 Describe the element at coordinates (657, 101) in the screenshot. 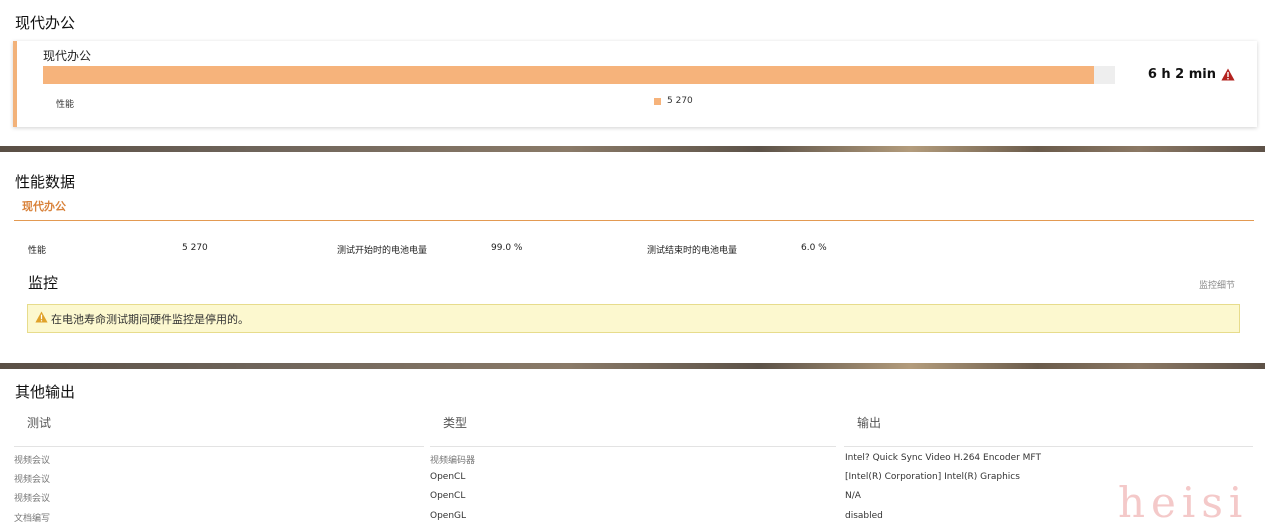

I see `legend-swatch` at that location.